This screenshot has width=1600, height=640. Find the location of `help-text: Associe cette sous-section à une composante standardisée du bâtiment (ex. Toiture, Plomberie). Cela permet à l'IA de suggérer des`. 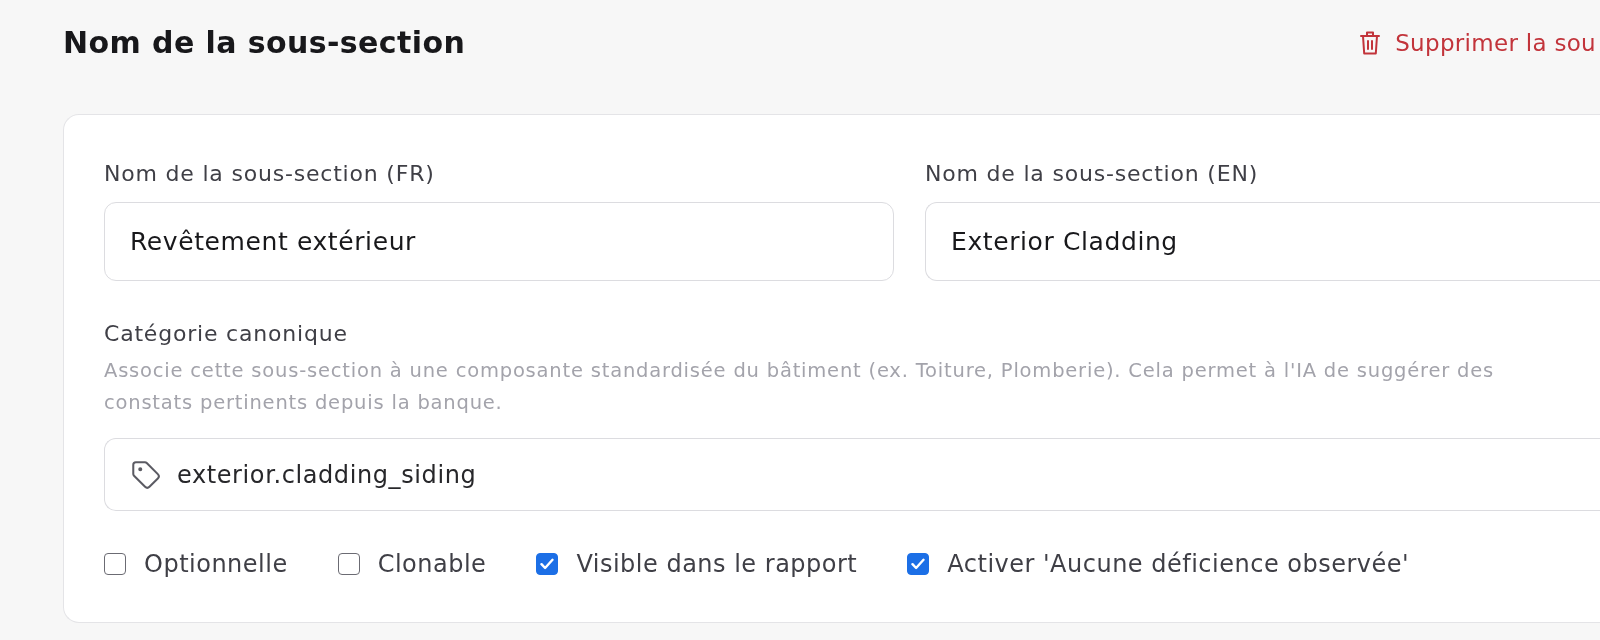

help-text: Associe cette sous-section à une composante standardisée du bâtiment (ex. Toiture, Plomberie). Cela permet à l'IA de suggérer des is located at coordinates (799, 371).